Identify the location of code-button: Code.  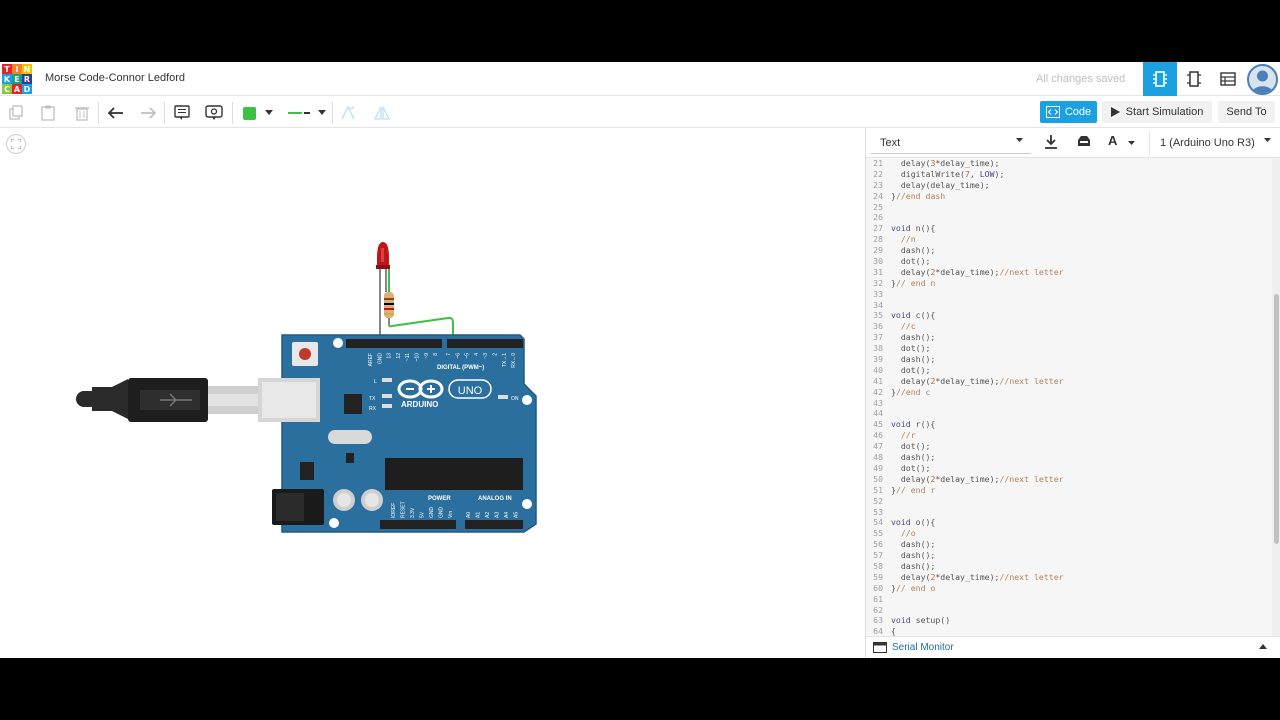
(1068, 112).